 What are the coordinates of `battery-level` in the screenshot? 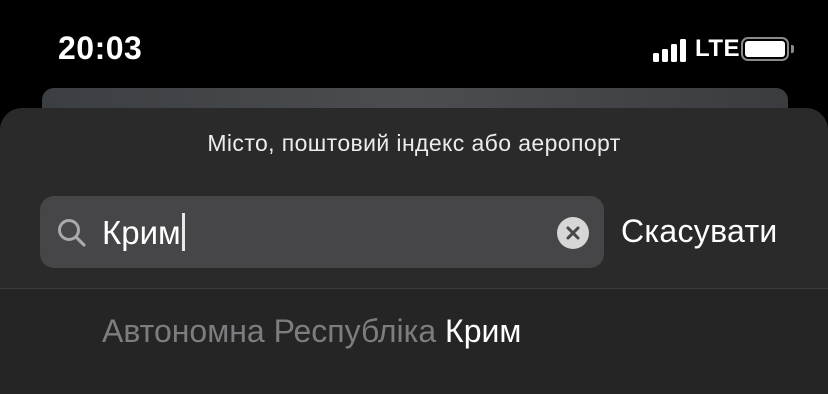 It's located at (765, 49).